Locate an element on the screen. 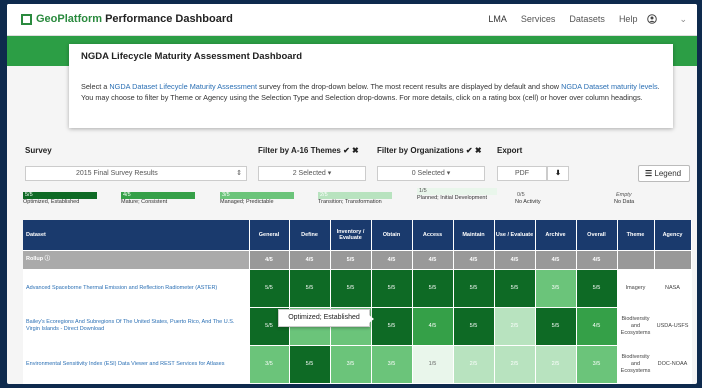 This screenshot has height=388, width=702. theme-cell: Biodiversity and Ecosystems is located at coordinates (636, 364).